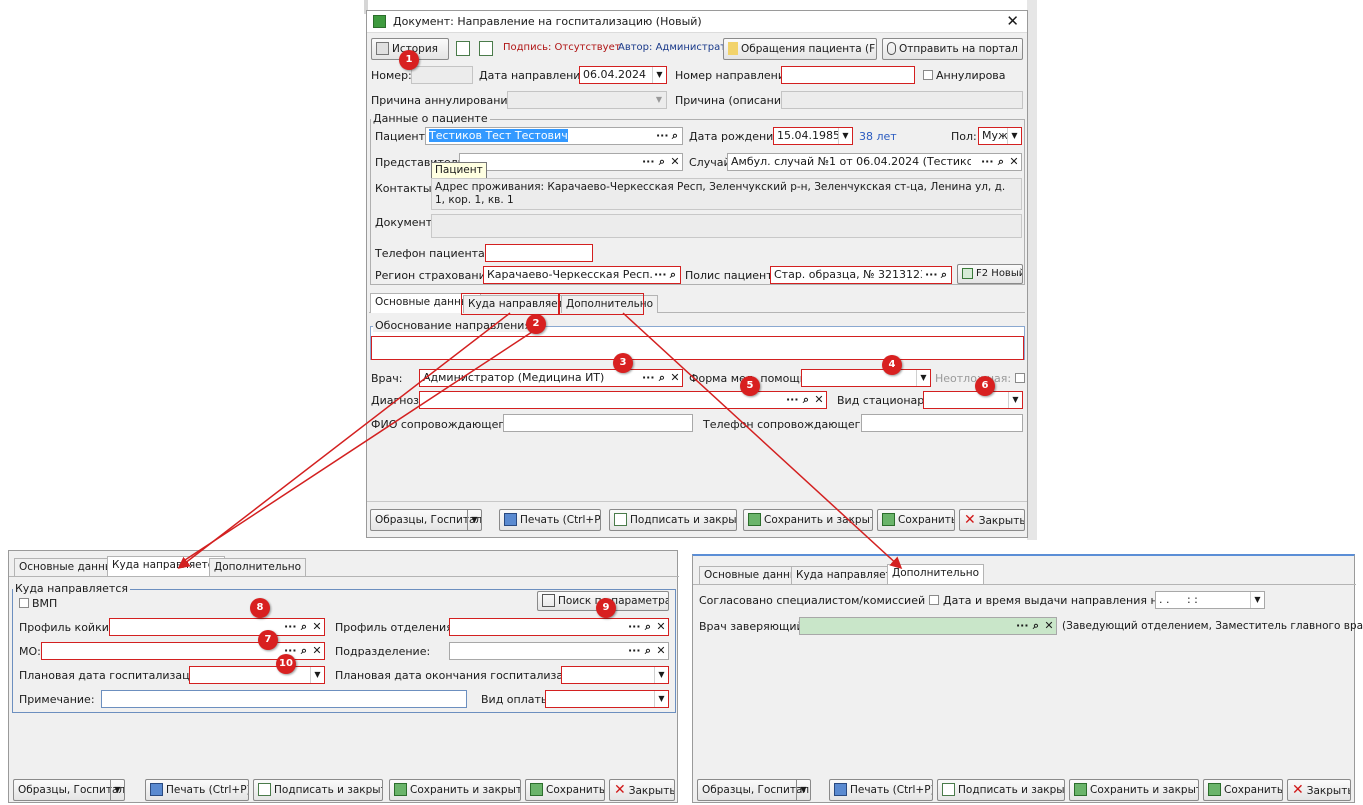  What do you see at coordinates (942, 423) in the screenshot?
I see `escort-phone-field` at bounding box center [942, 423].